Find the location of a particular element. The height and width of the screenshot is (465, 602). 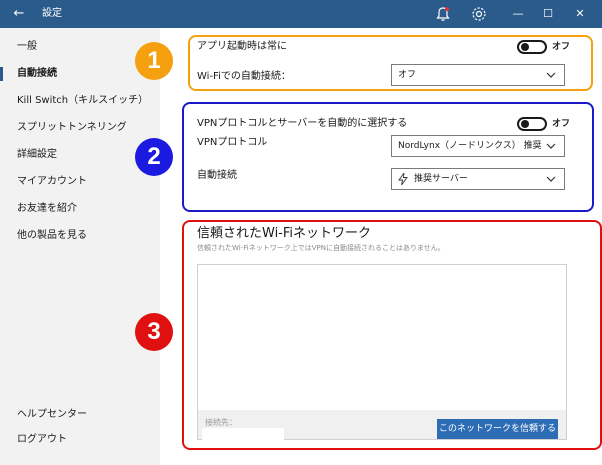

vpn-protocol-select: NordLynx（ノードリンクス） 推奨 is located at coordinates (478, 146).